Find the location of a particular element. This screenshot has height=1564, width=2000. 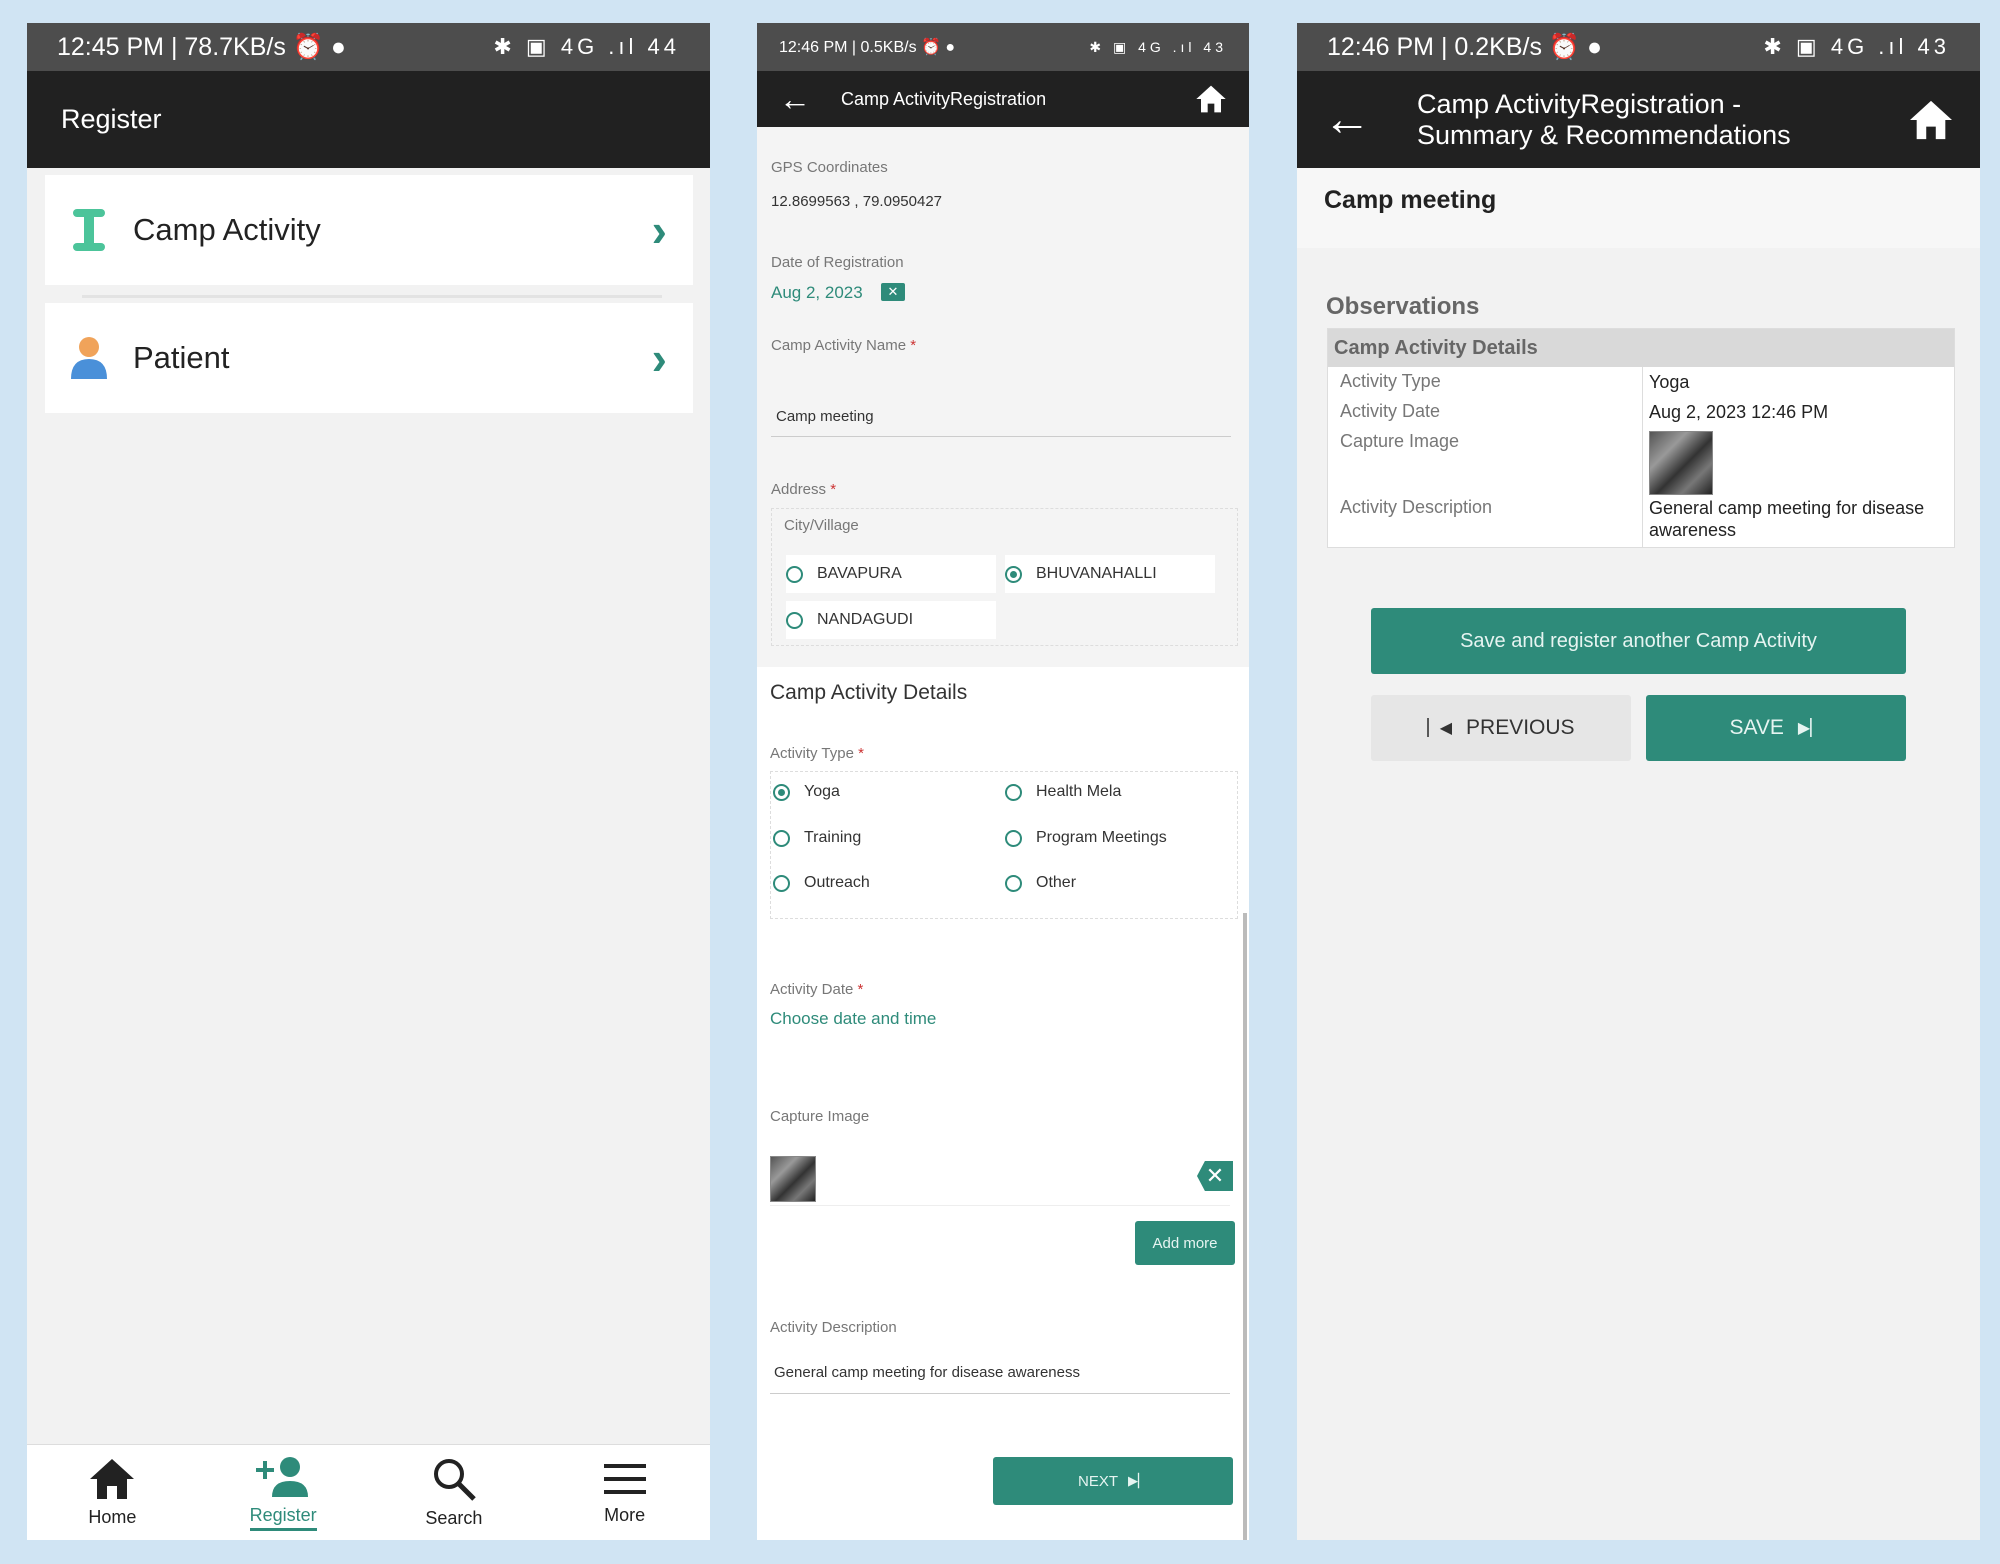

date-label: Date of Registration is located at coordinates (837, 262).